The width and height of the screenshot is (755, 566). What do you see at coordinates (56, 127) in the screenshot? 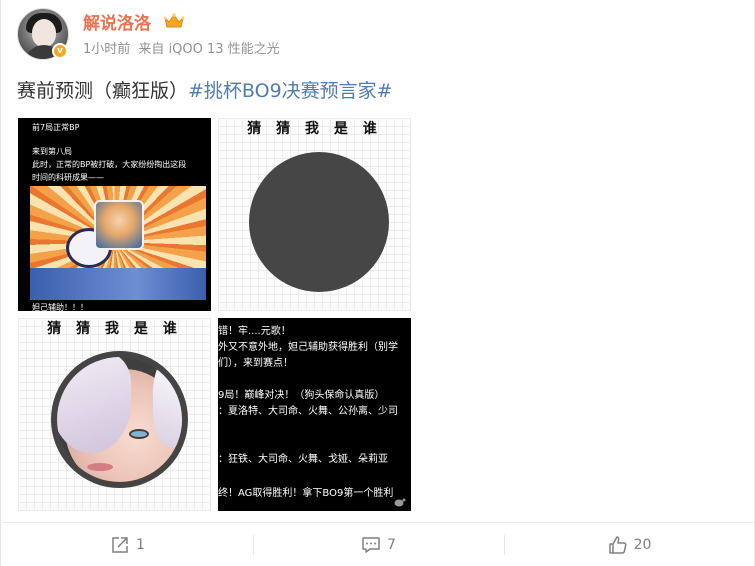
I see `image-1-line: 前7局正常BP` at bounding box center [56, 127].